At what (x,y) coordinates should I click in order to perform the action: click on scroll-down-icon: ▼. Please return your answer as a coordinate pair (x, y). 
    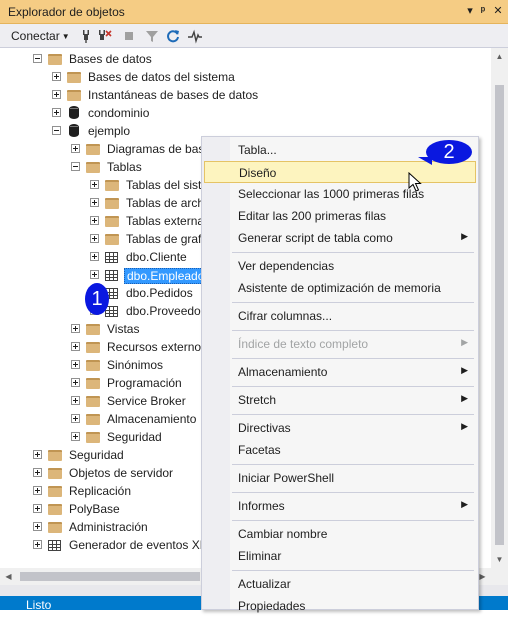
    Looking at the image, I should click on (499, 559).